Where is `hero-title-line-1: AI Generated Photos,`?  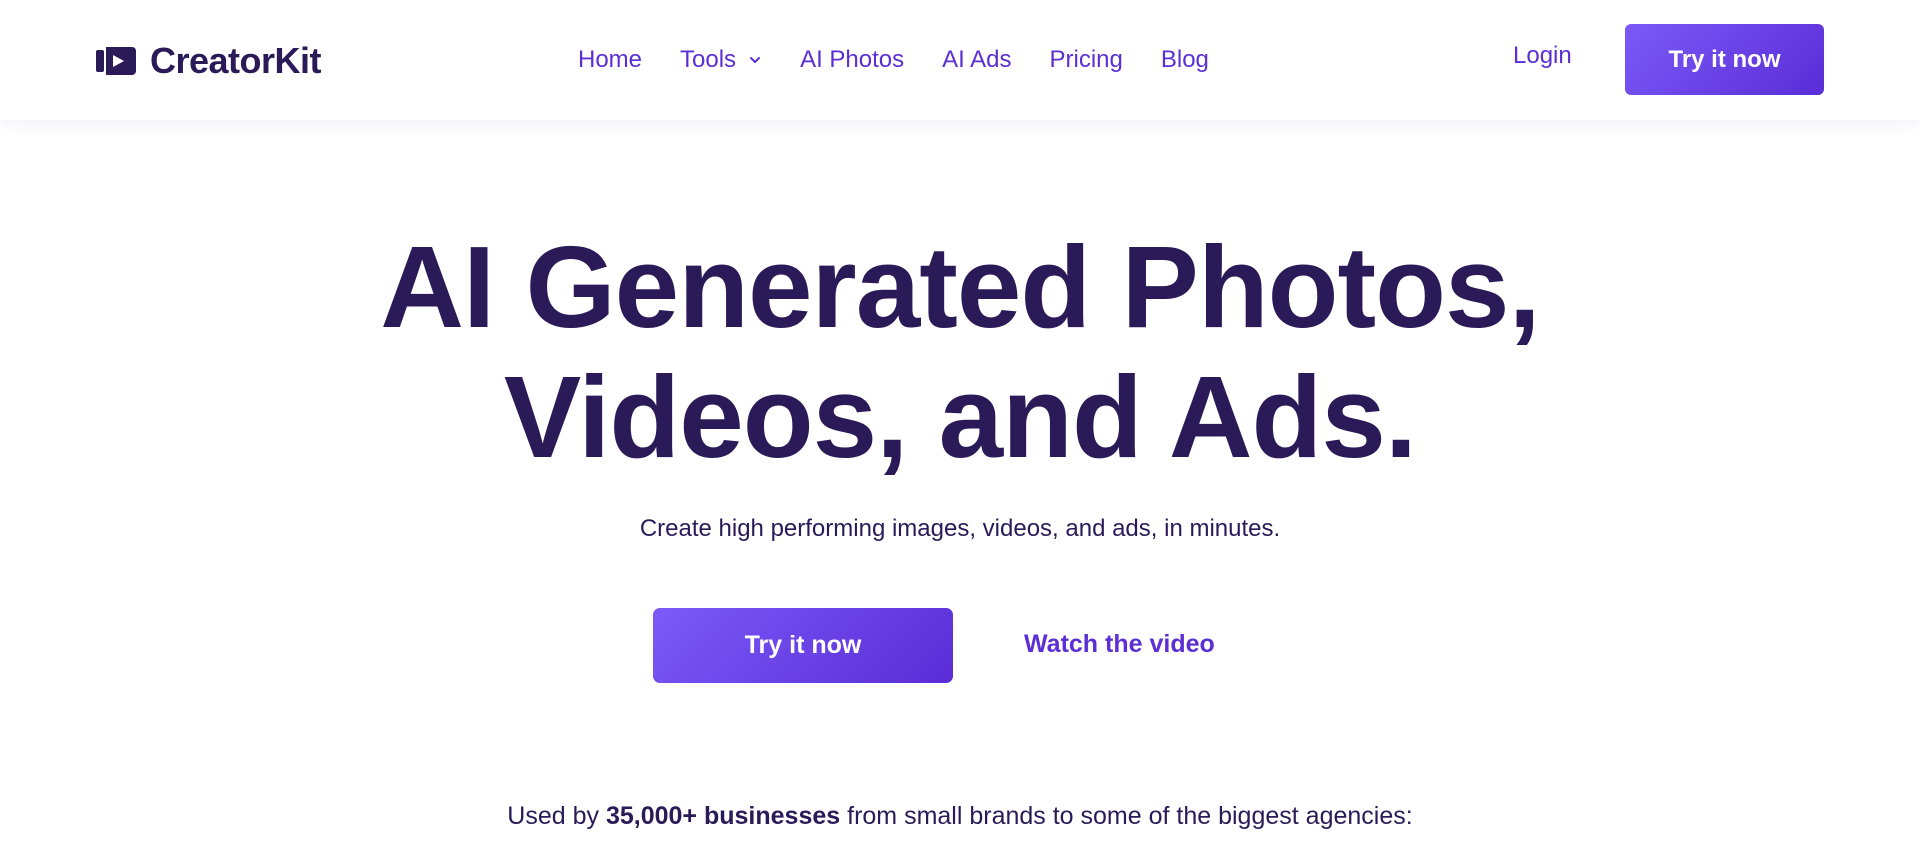
hero-title-line-1: AI Generated Photos, is located at coordinates (960, 287).